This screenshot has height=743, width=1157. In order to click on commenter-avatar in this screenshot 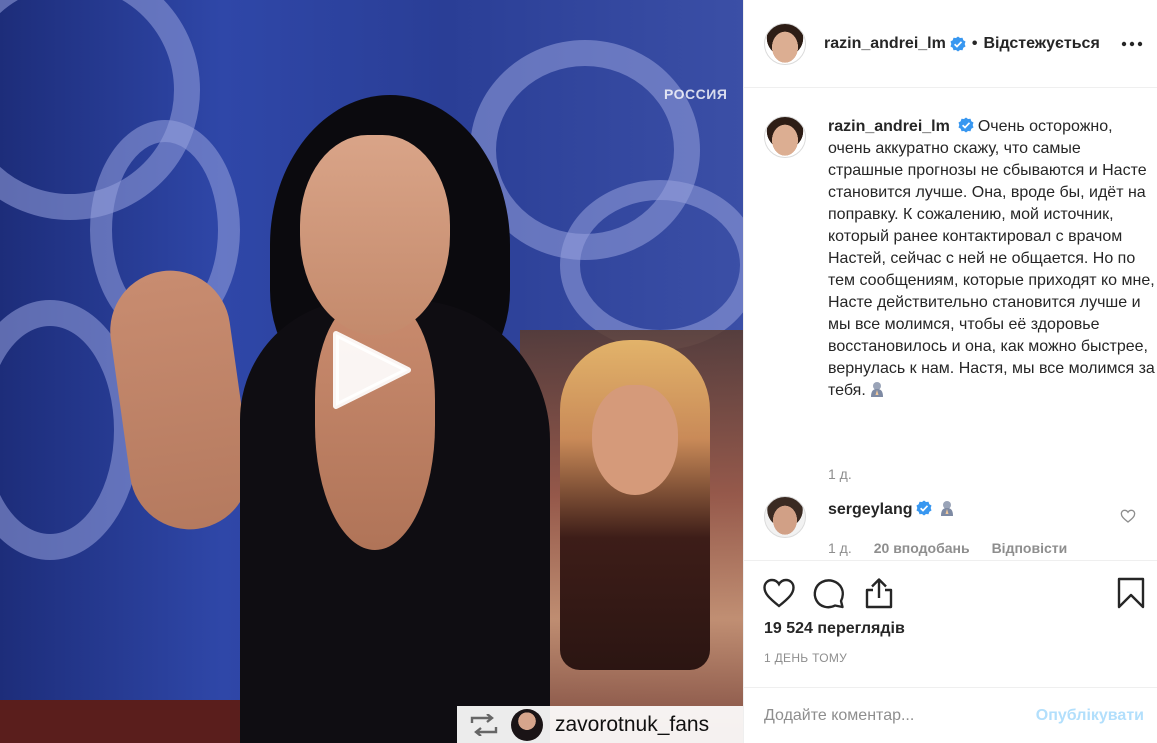, I will do `click(785, 517)`.